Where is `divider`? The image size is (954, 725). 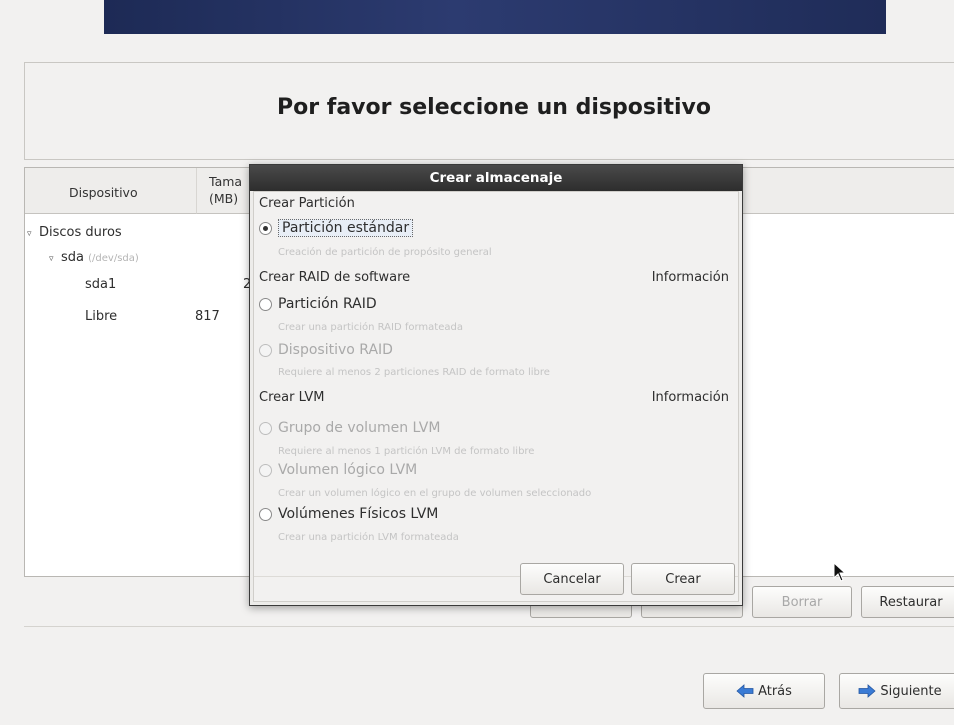 divider is located at coordinates (489, 626).